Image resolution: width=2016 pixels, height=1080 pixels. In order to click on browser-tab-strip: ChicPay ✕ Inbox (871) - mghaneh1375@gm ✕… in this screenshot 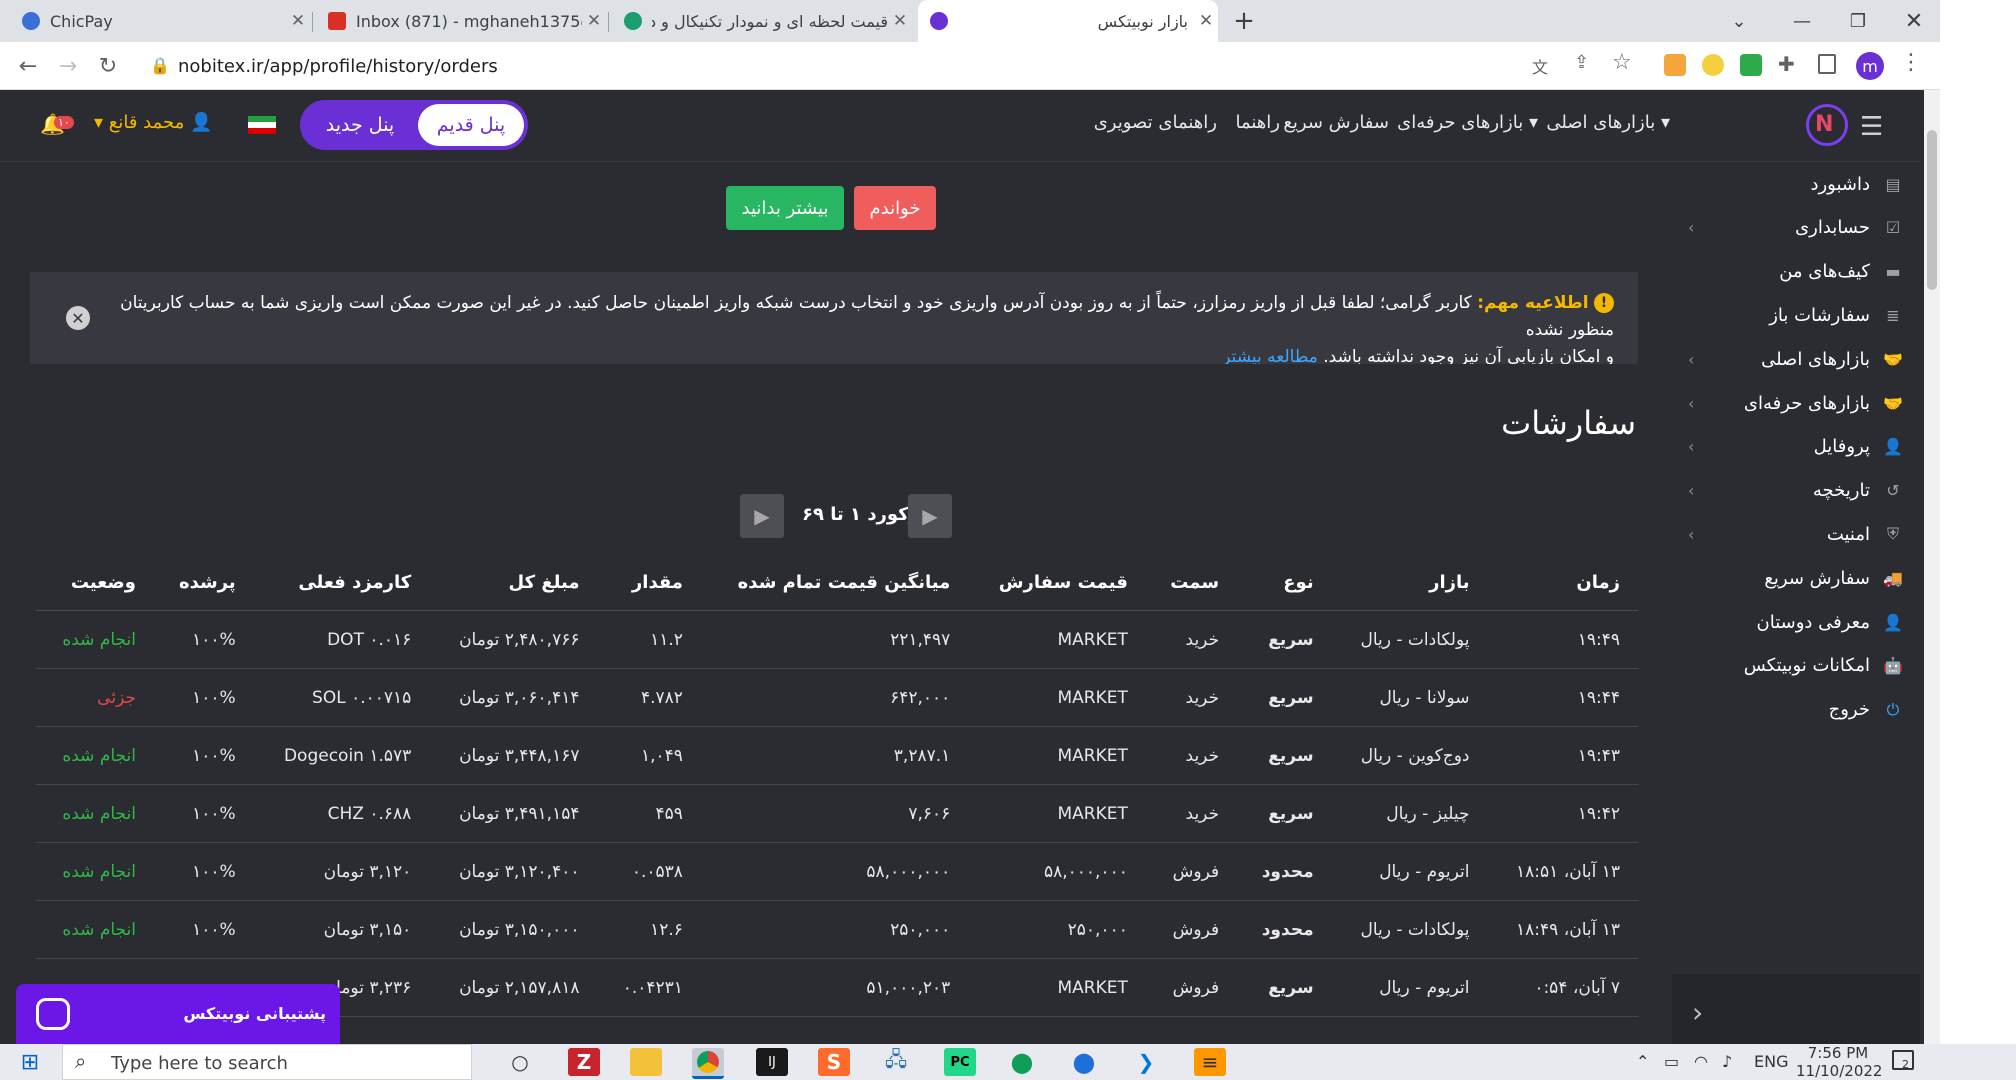, I will do `click(970, 21)`.